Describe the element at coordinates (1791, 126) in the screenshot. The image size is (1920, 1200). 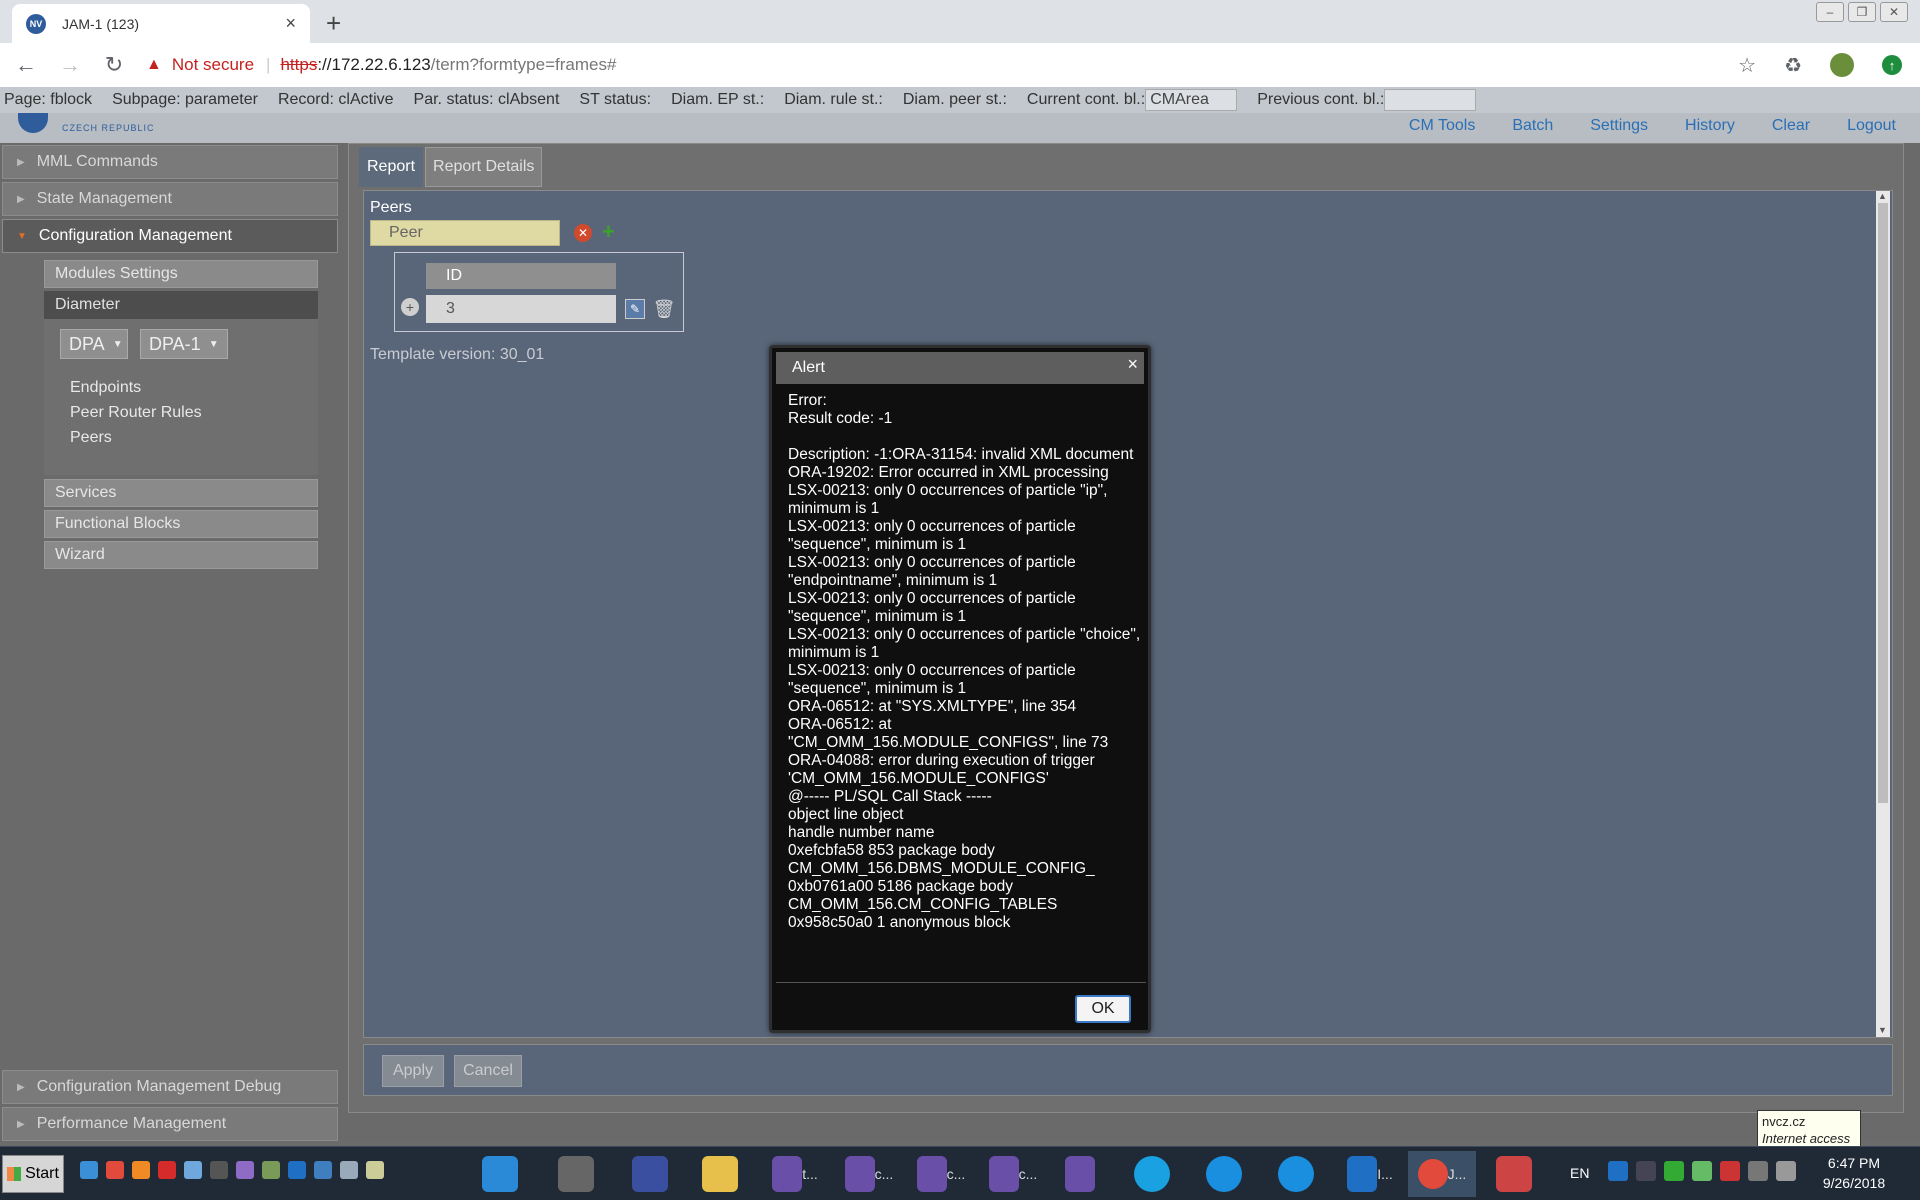
I see `nav-clear: Clear` at that location.